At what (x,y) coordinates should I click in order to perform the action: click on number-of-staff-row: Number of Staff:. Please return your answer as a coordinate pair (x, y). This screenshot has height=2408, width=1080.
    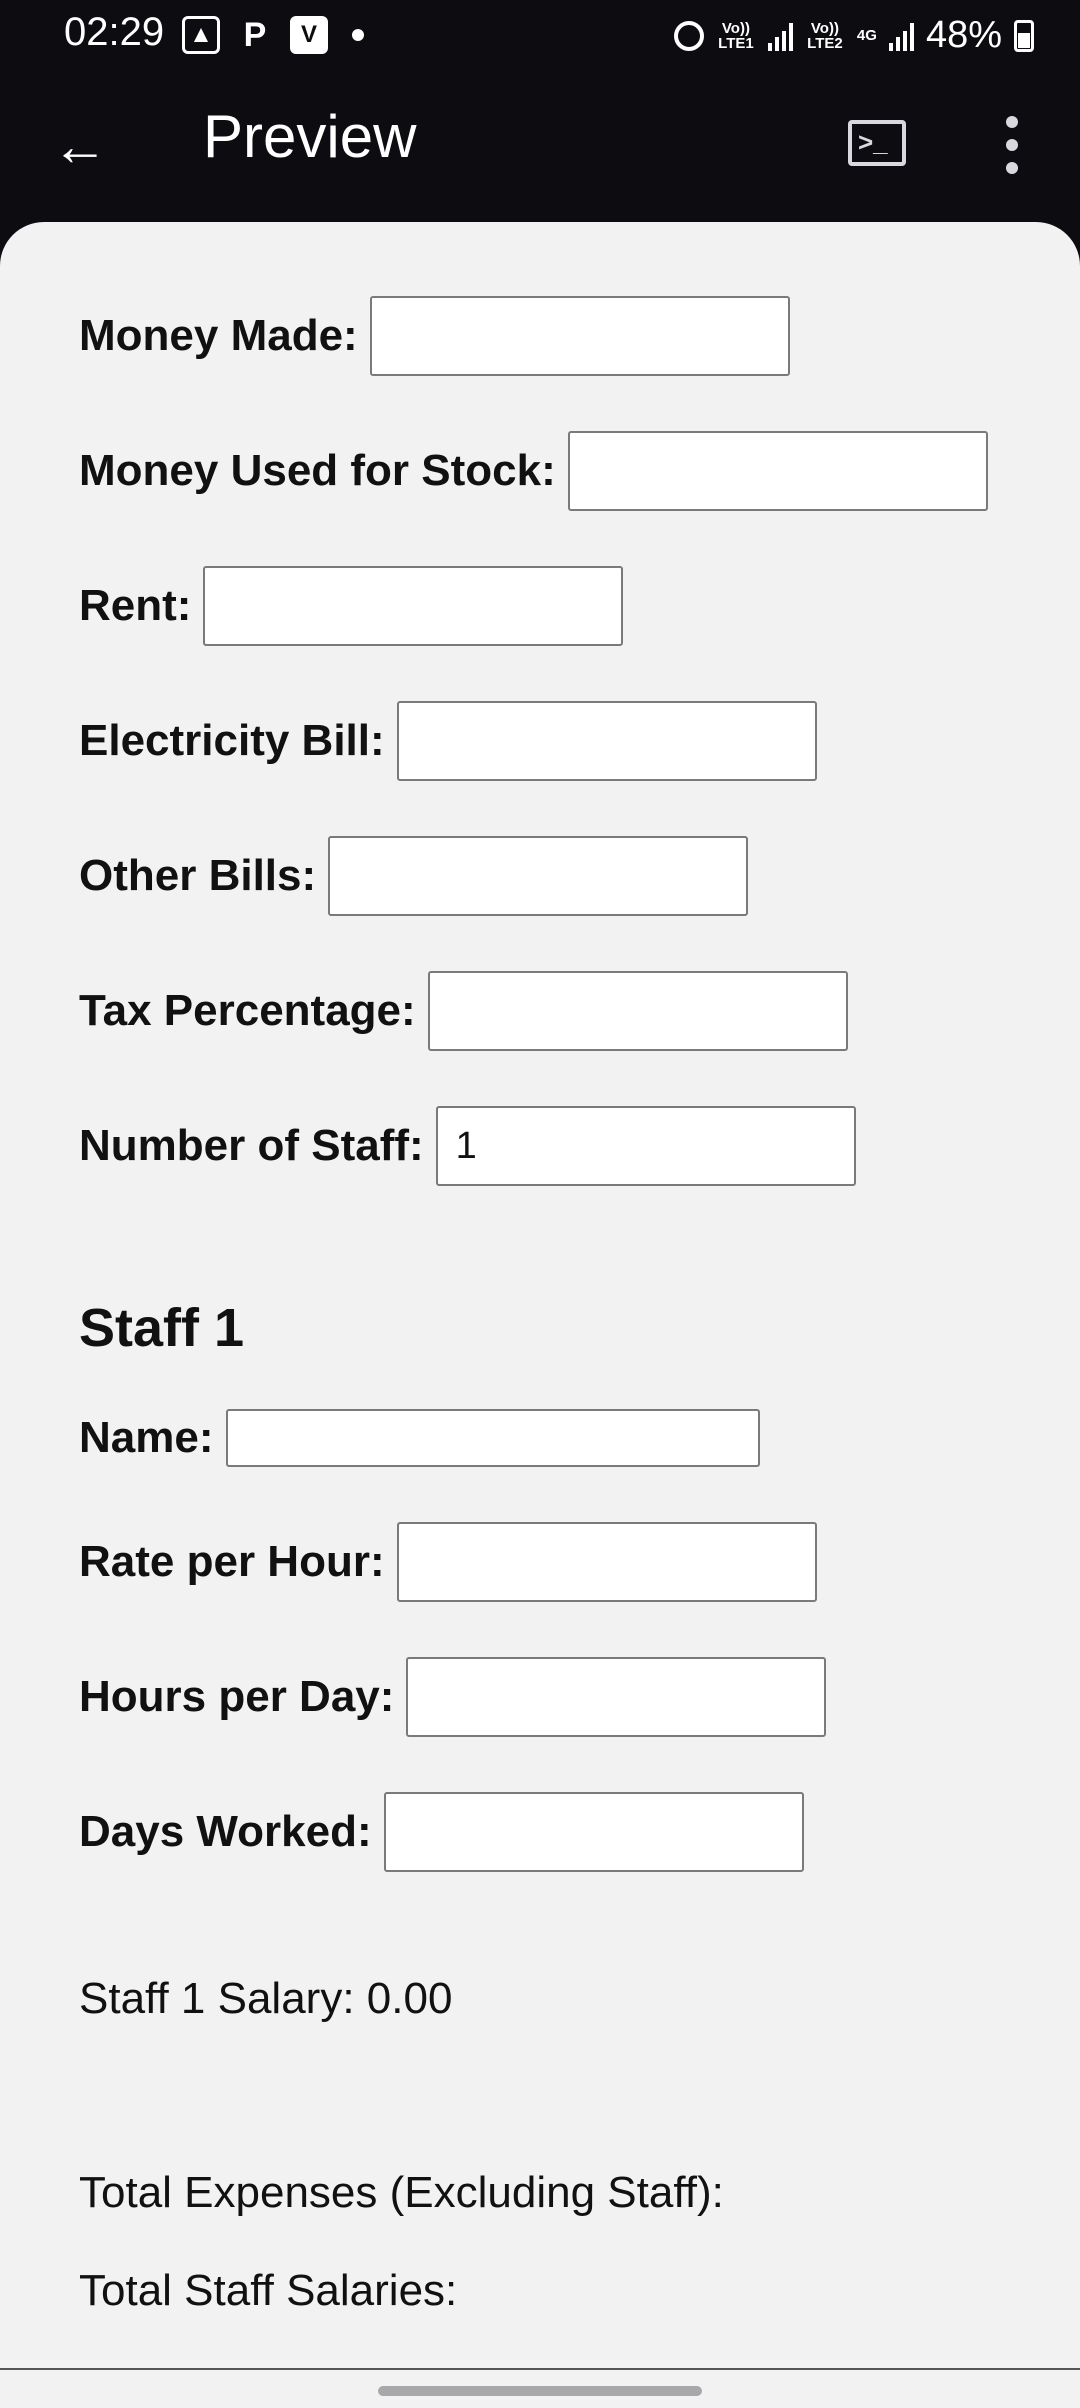
    Looking at the image, I should click on (467, 1146).